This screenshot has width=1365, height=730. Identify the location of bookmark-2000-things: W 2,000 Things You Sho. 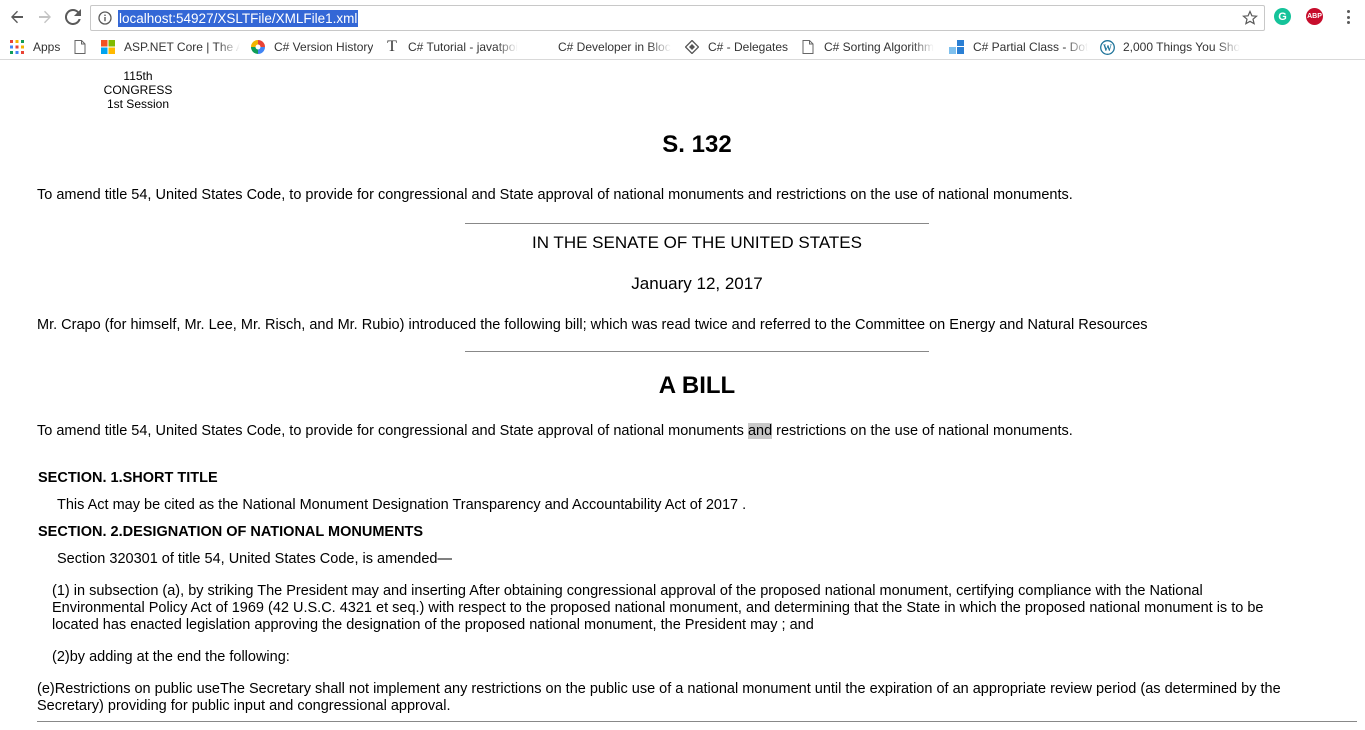
(1170, 47).